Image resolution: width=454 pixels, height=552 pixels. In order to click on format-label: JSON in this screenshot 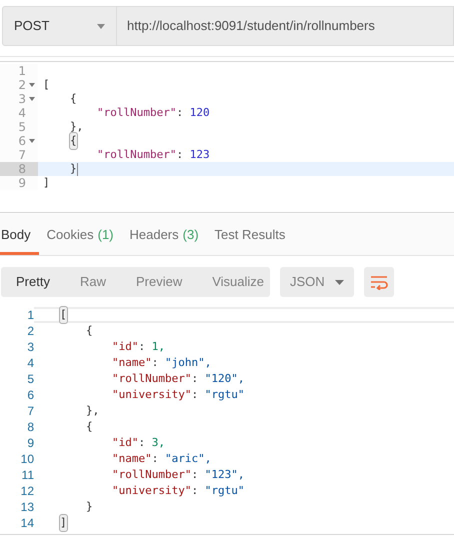, I will do `click(307, 282)`.